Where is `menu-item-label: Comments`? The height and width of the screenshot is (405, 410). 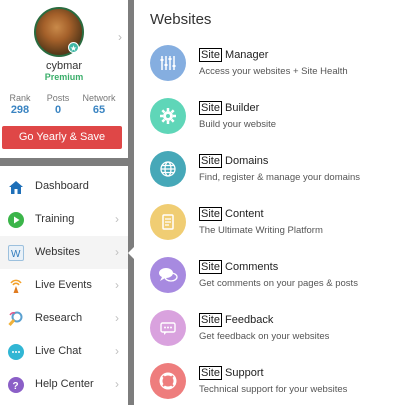 menu-item-label: Comments is located at coordinates (250, 267).